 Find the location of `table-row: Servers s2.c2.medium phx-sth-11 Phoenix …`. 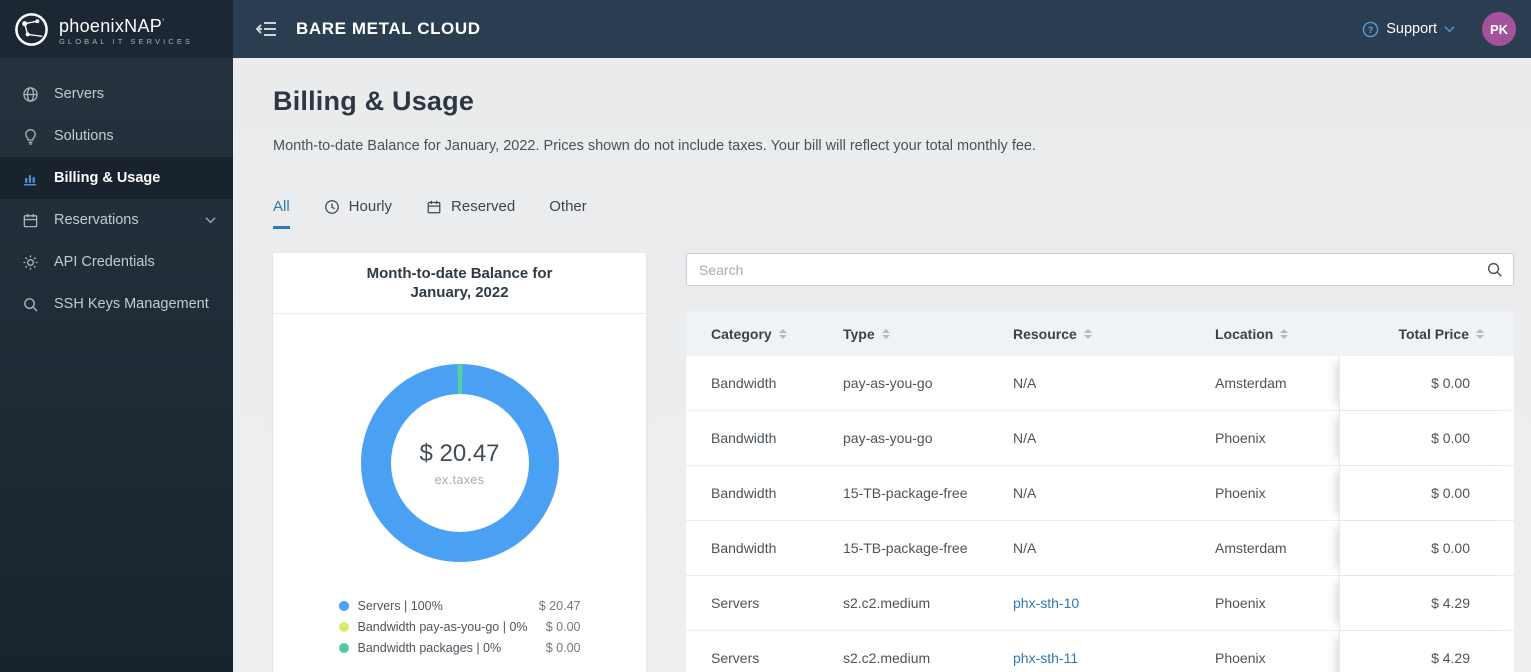

table-row: Servers s2.c2.medium phx-sth-11 Phoenix … is located at coordinates (1100, 651).